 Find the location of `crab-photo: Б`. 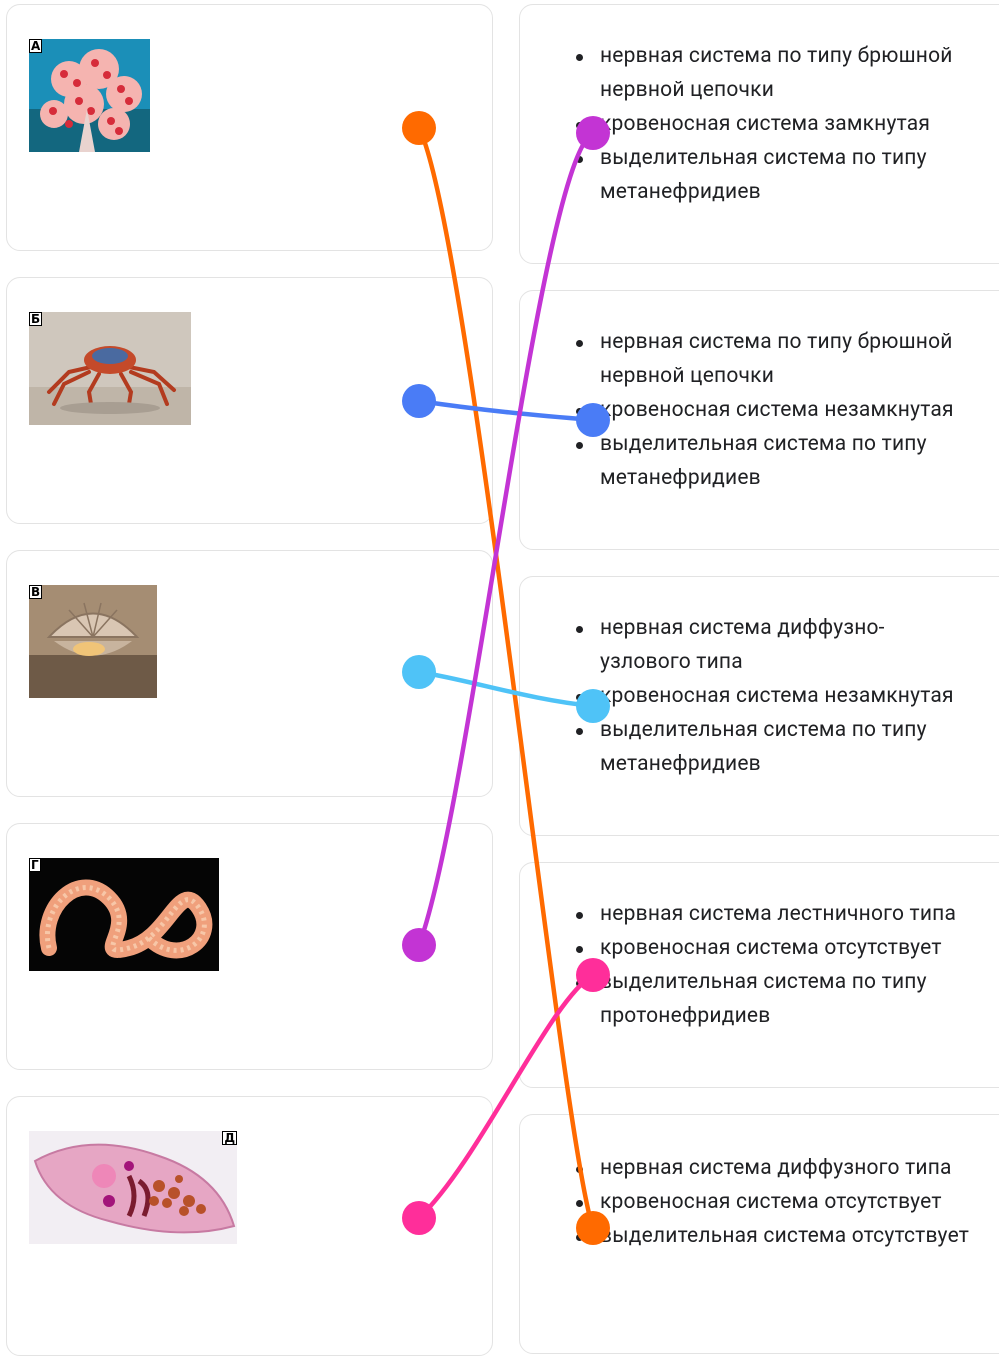

crab-photo: Б is located at coordinates (110, 368).